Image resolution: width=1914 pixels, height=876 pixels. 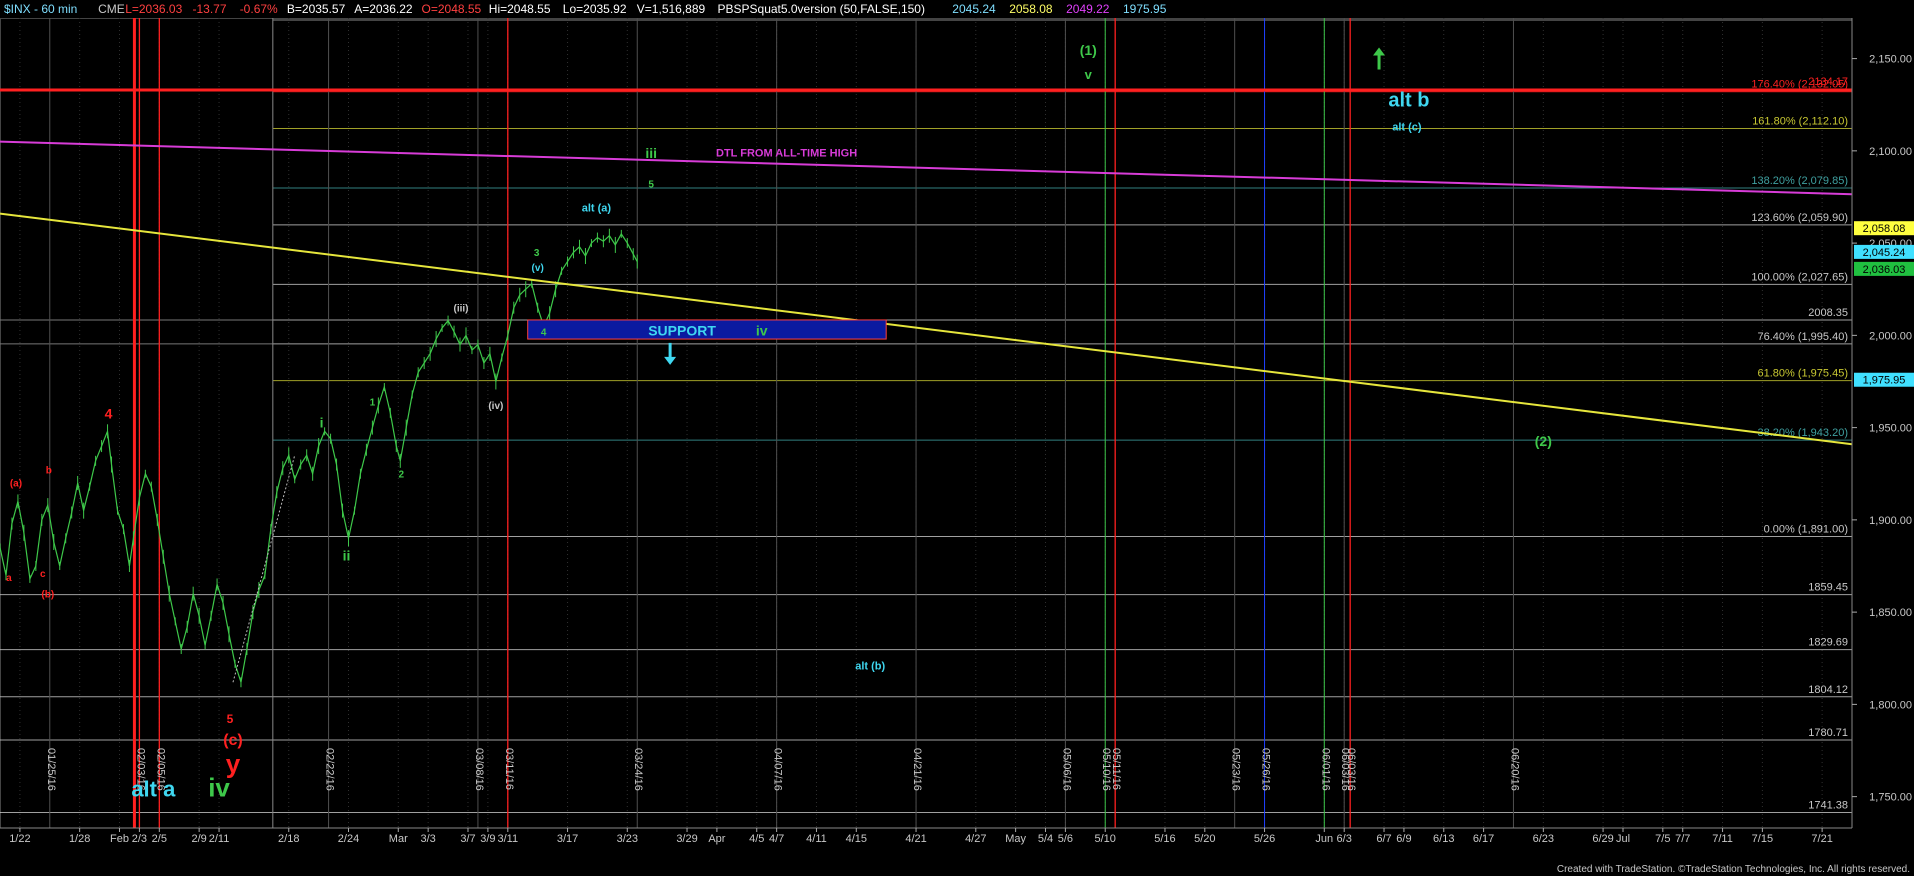 What do you see at coordinates (1408, 101) in the screenshot?
I see `wave-label: alt b` at bounding box center [1408, 101].